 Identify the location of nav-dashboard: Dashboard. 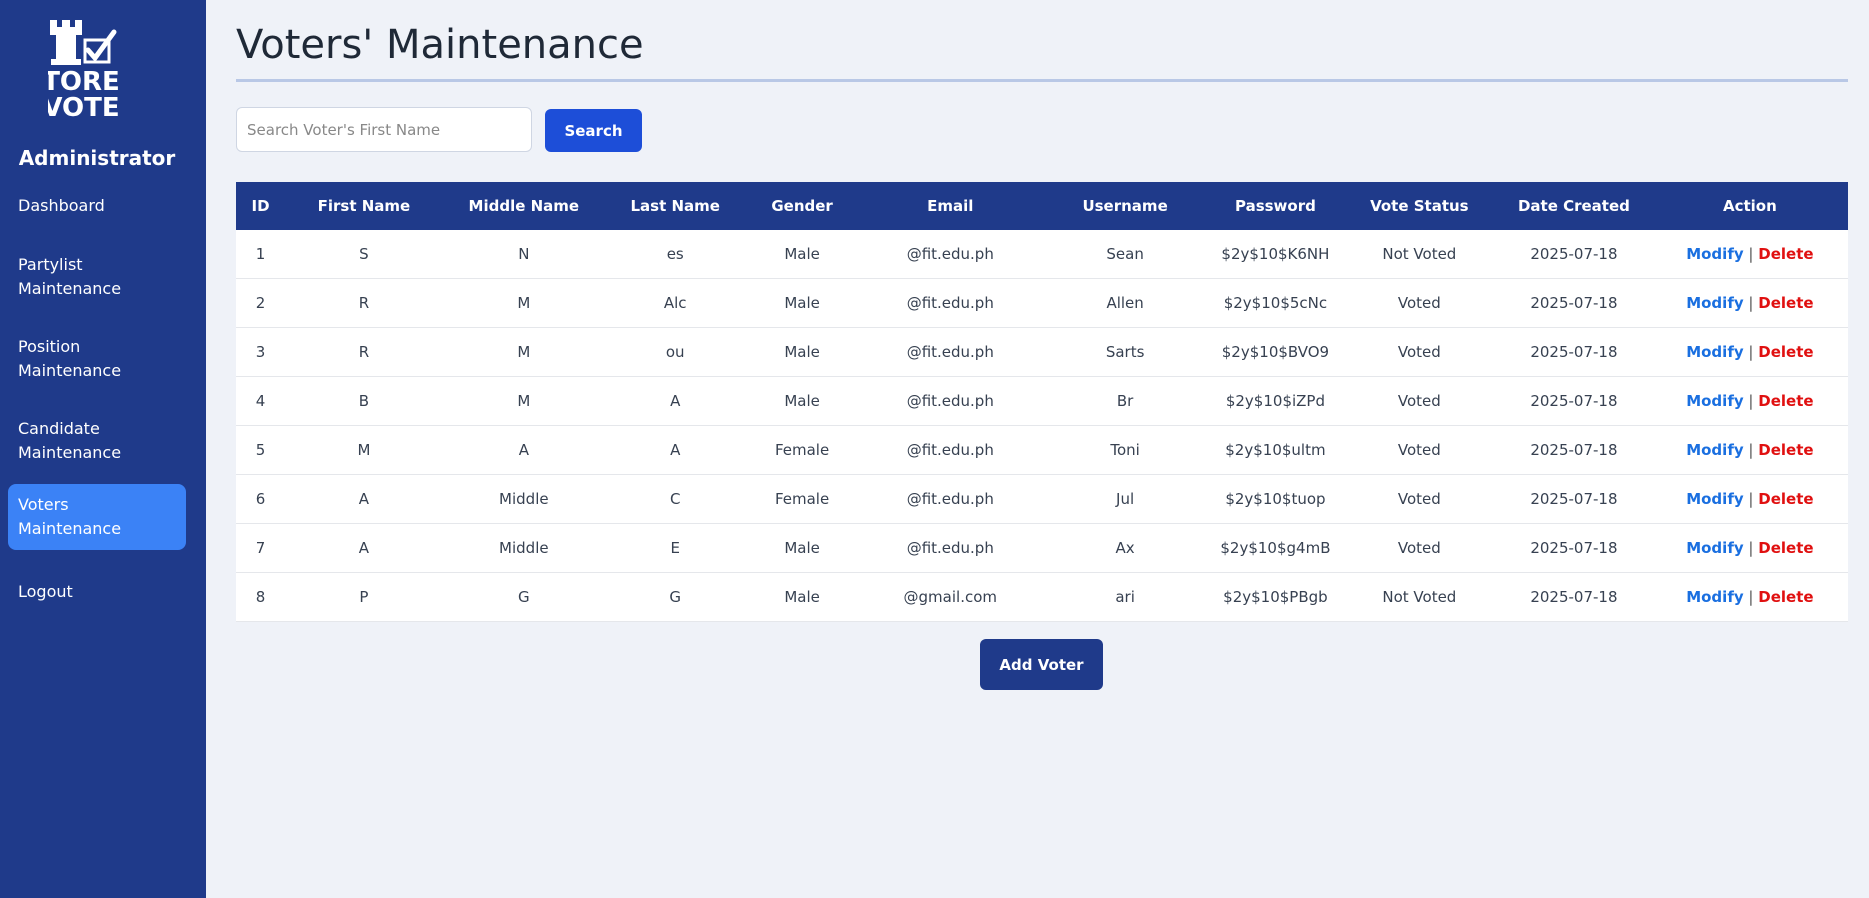
(97, 206).